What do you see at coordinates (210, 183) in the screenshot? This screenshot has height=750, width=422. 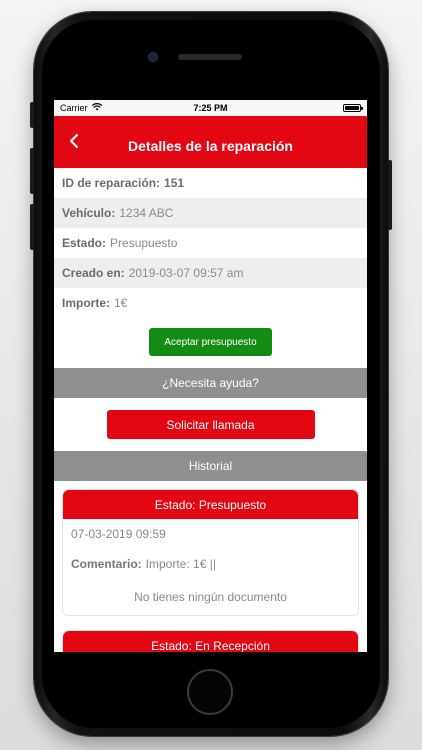 I see `repair-id-row: ID de reparación: 151` at bounding box center [210, 183].